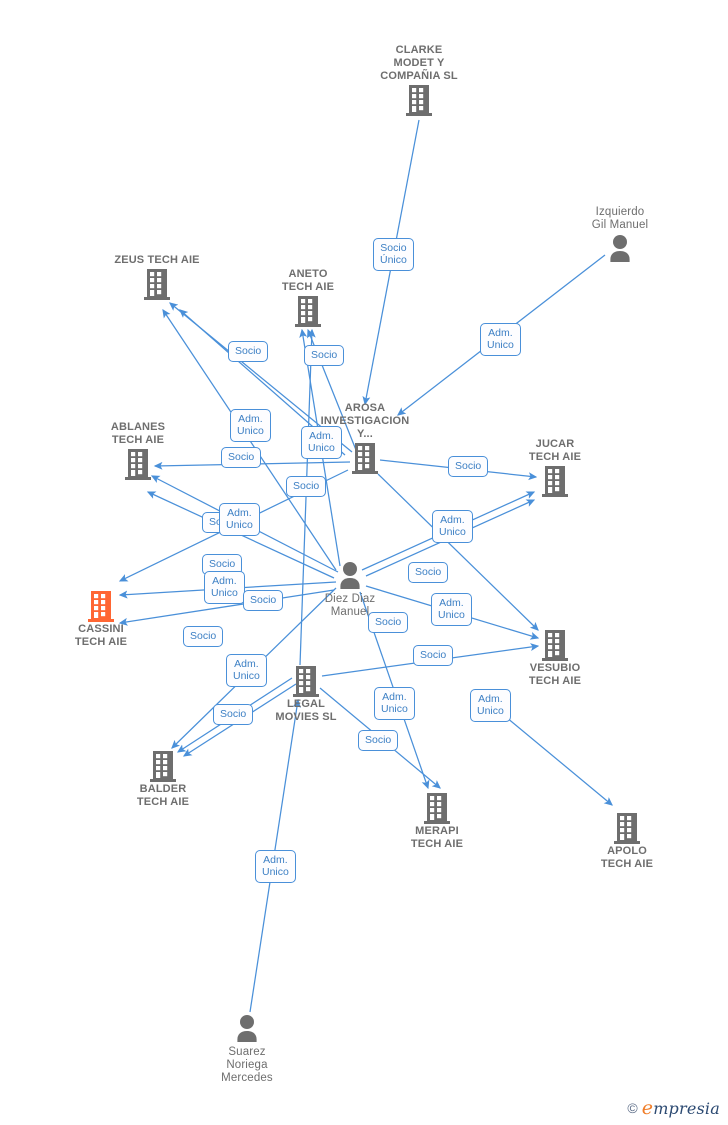 The width and height of the screenshot is (728, 1125). I want to click on node-diez: Diez Diaz Manuel, so click(350, 589).